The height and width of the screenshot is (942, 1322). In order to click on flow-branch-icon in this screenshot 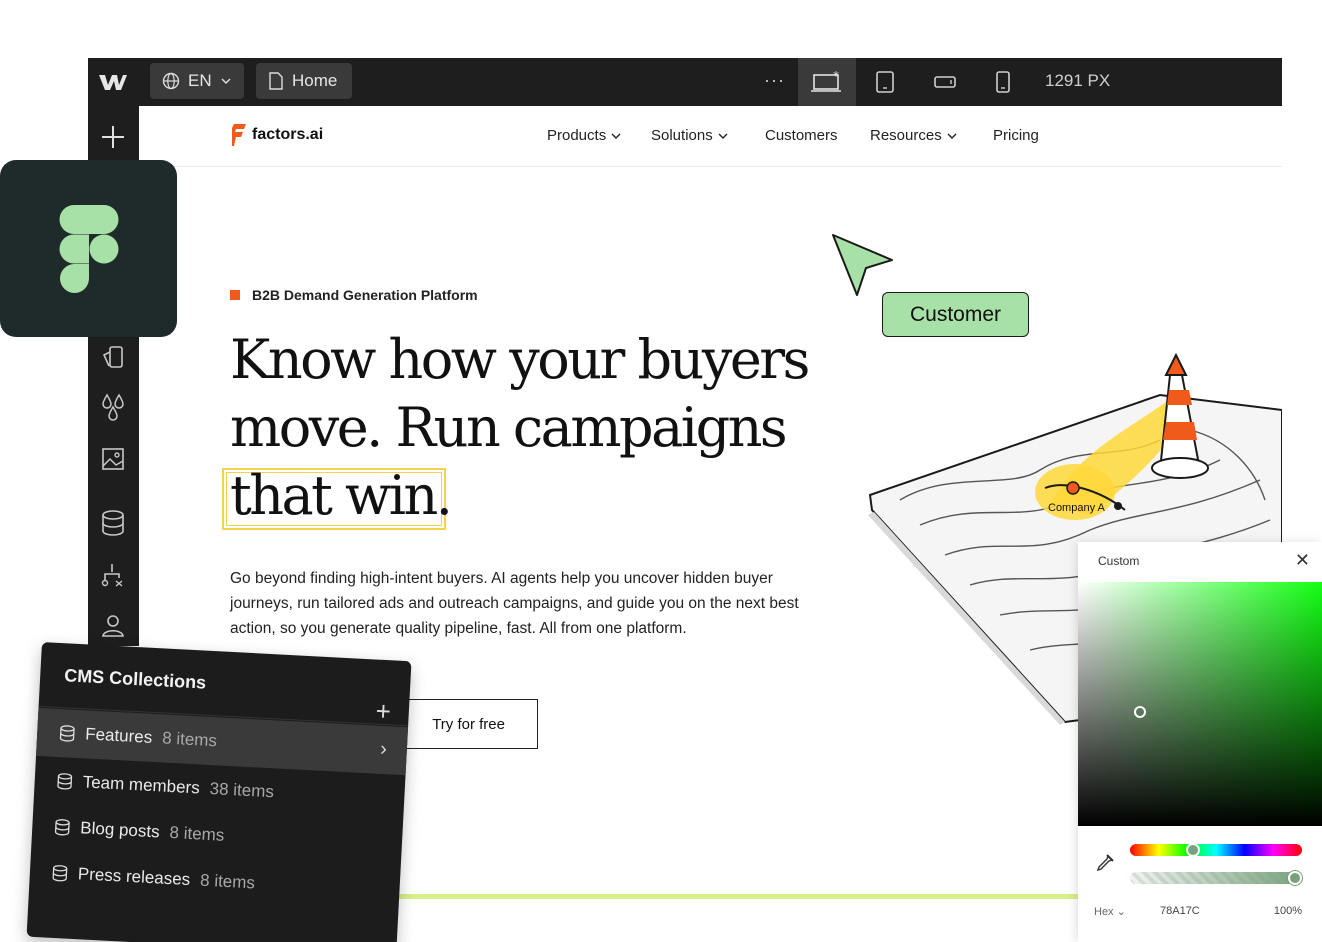, I will do `click(112, 575)`.